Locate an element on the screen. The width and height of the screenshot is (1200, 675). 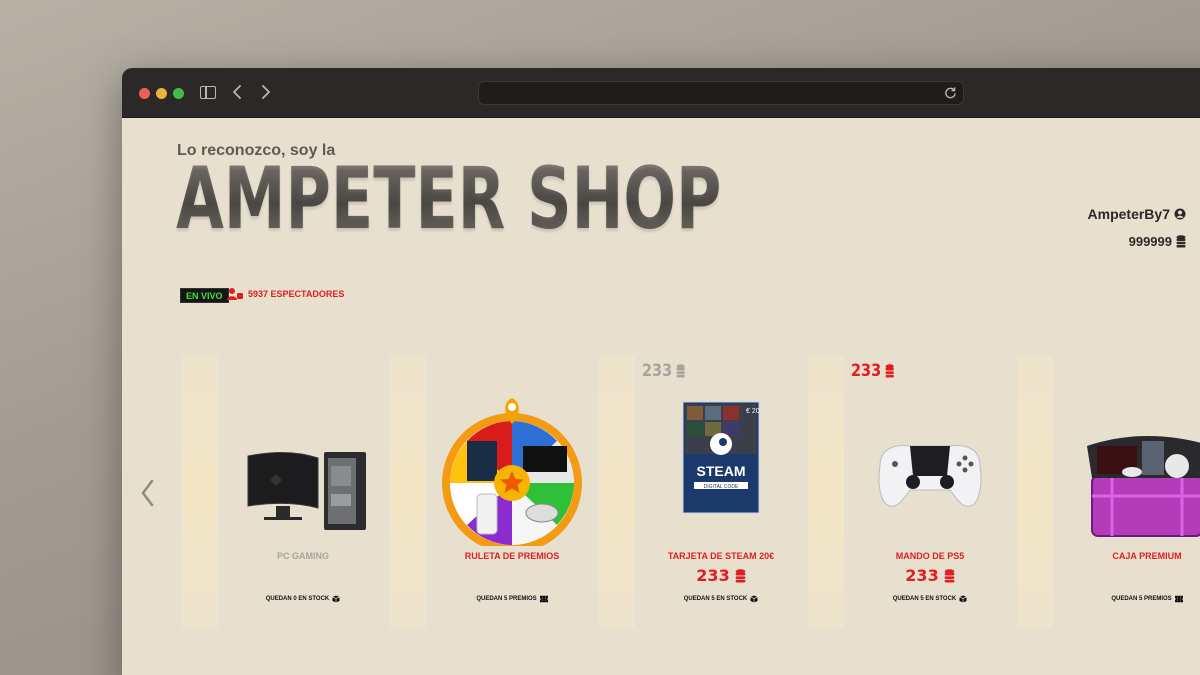
svg-text: DIGITAL CODE is located at coordinates (721, 487).